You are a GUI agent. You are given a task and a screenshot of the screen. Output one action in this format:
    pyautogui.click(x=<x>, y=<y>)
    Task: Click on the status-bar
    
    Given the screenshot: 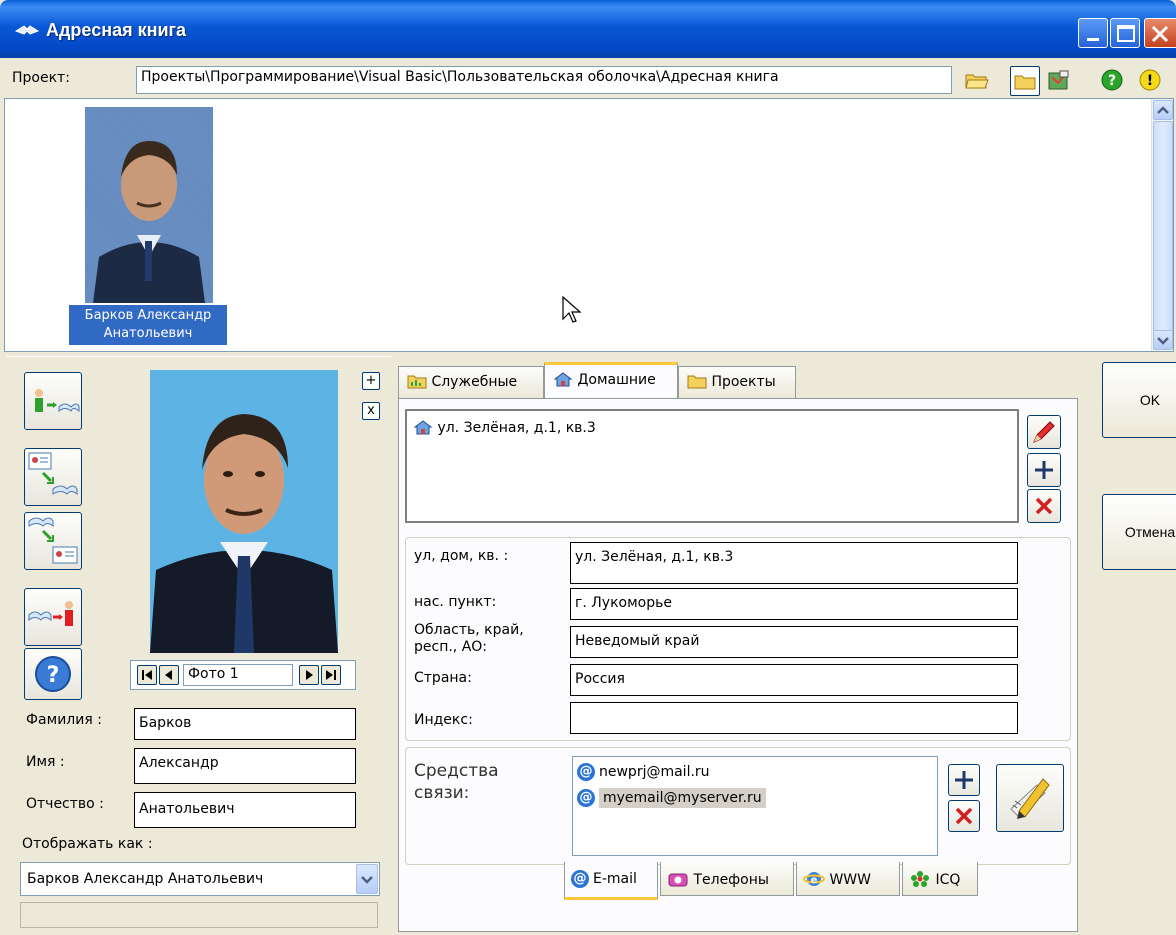 What is the action you would take?
    pyautogui.click(x=199, y=915)
    